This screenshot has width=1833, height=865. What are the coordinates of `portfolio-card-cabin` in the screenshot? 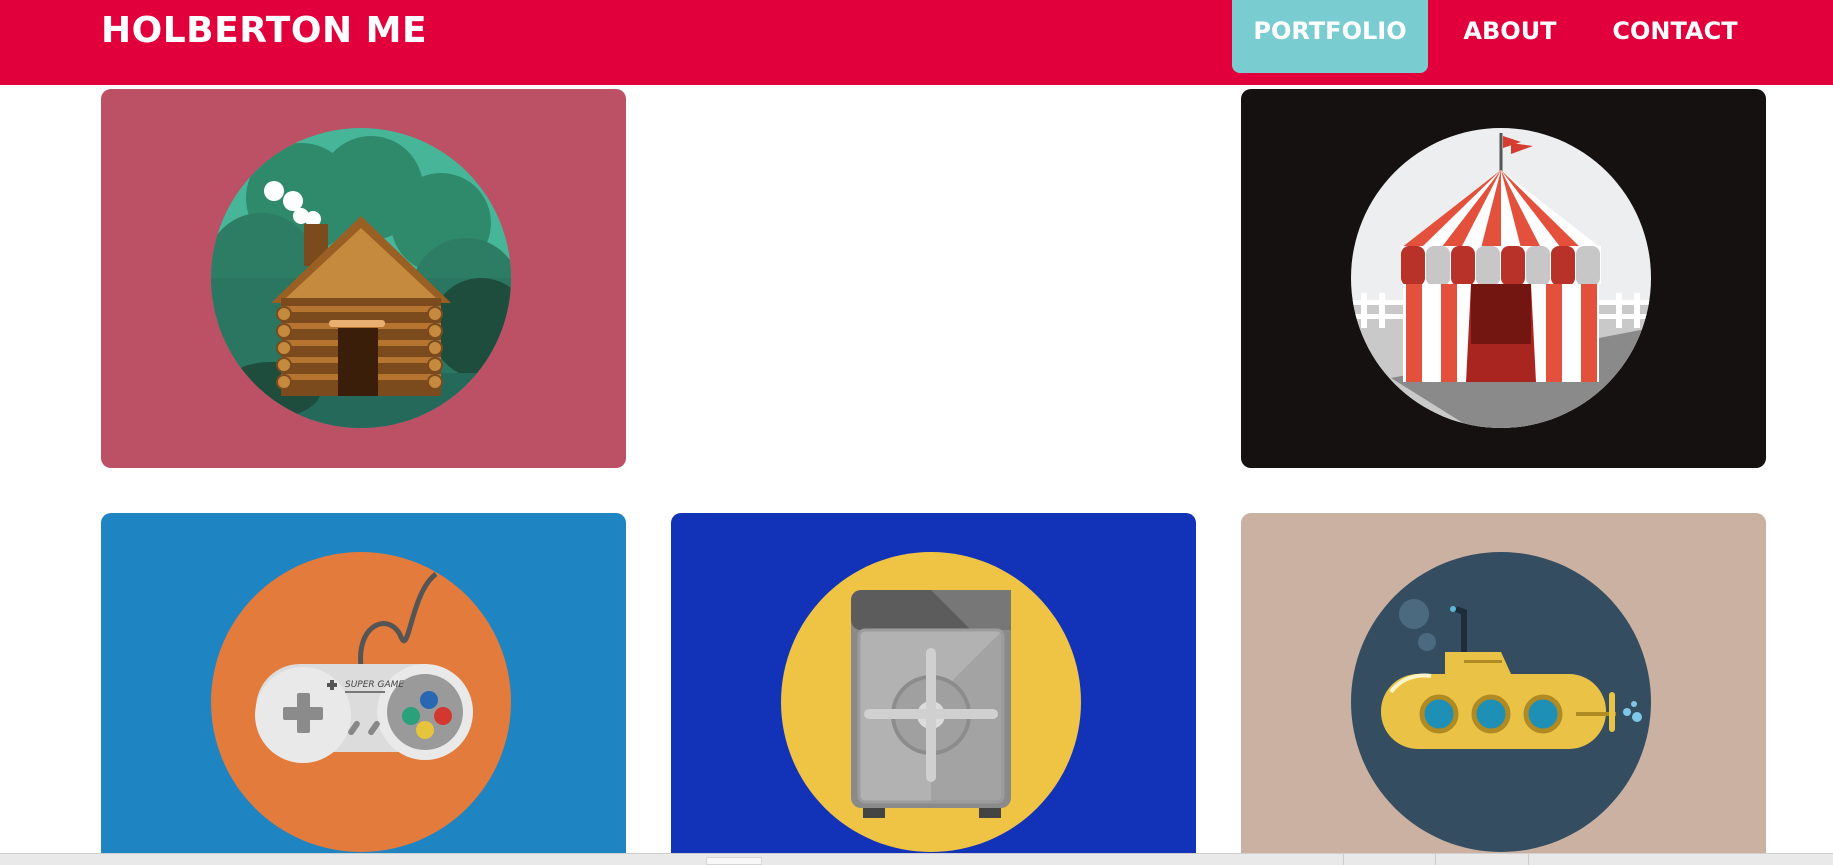 It's located at (363, 278).